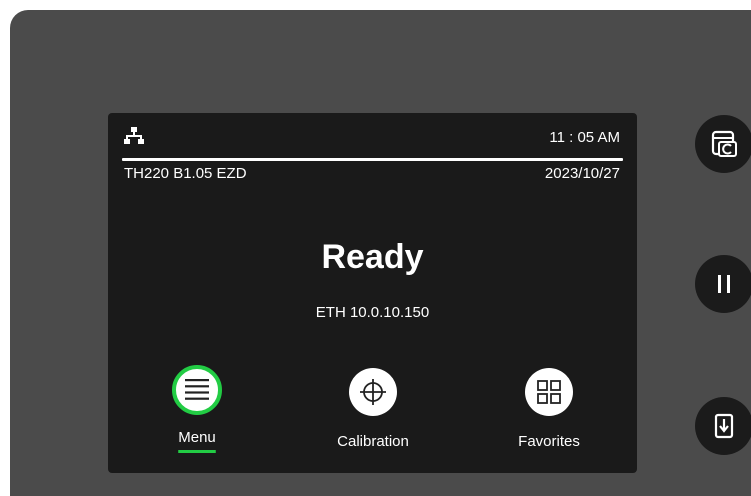  I want to click on menu-label: Menu, so click(197, 437).